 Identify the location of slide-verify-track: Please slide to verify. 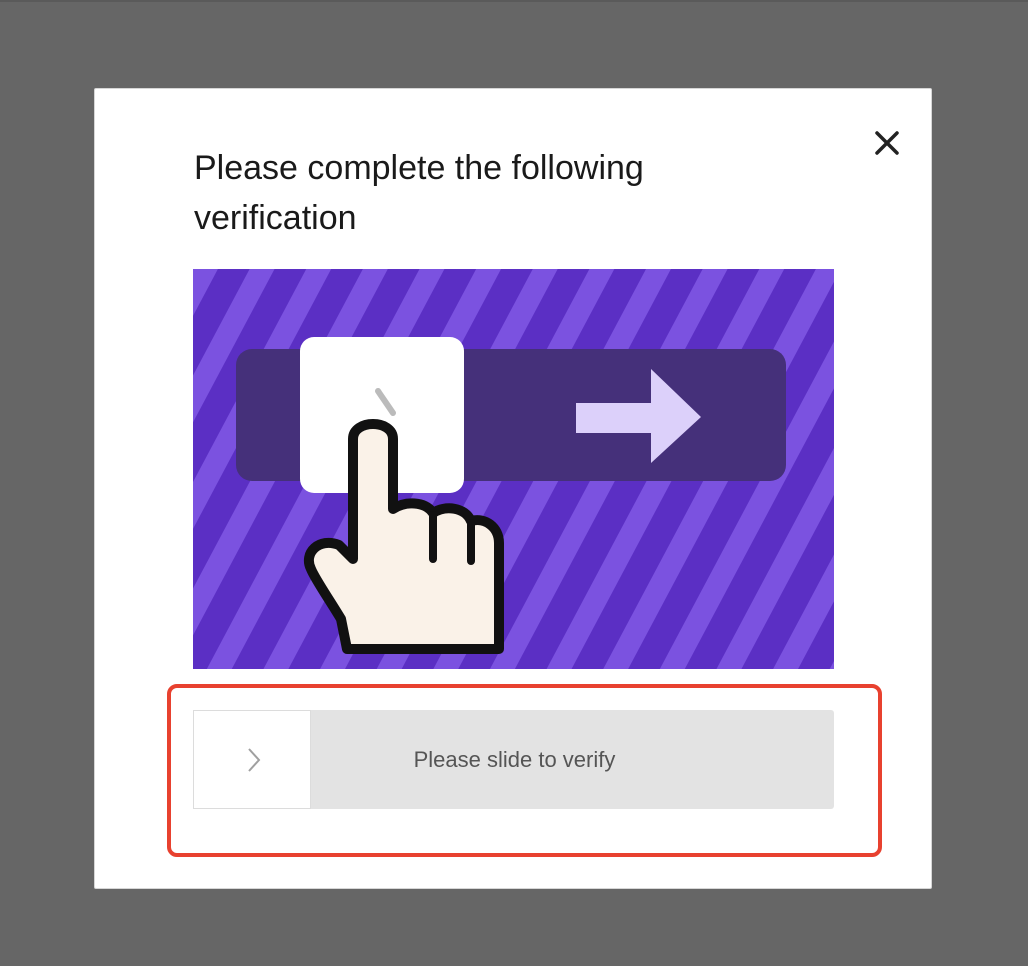
(513, 759).